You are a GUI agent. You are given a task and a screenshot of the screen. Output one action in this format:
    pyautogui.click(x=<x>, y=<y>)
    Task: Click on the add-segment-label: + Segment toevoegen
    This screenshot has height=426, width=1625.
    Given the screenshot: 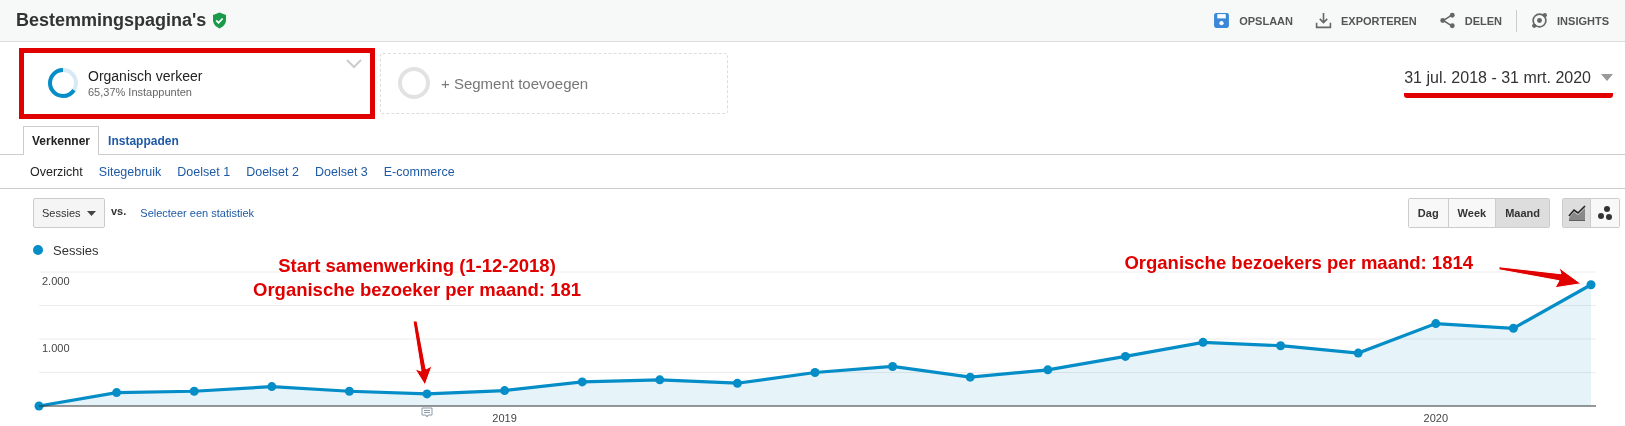 What is the action you would take?
    pyautogui.click(x=515, y=83)
    